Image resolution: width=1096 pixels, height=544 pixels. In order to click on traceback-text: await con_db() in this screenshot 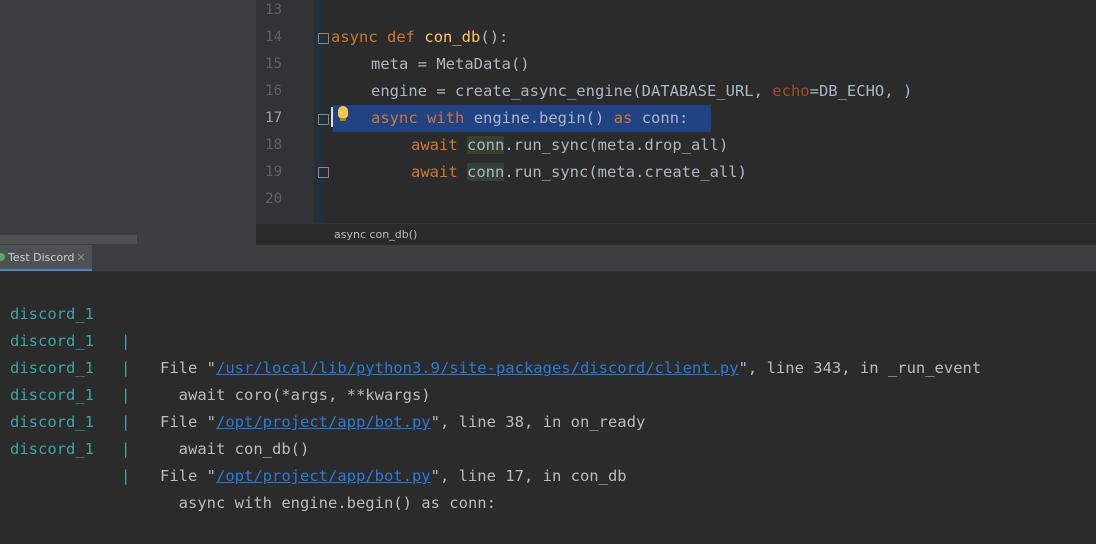, I will do `click(235, 449)`.